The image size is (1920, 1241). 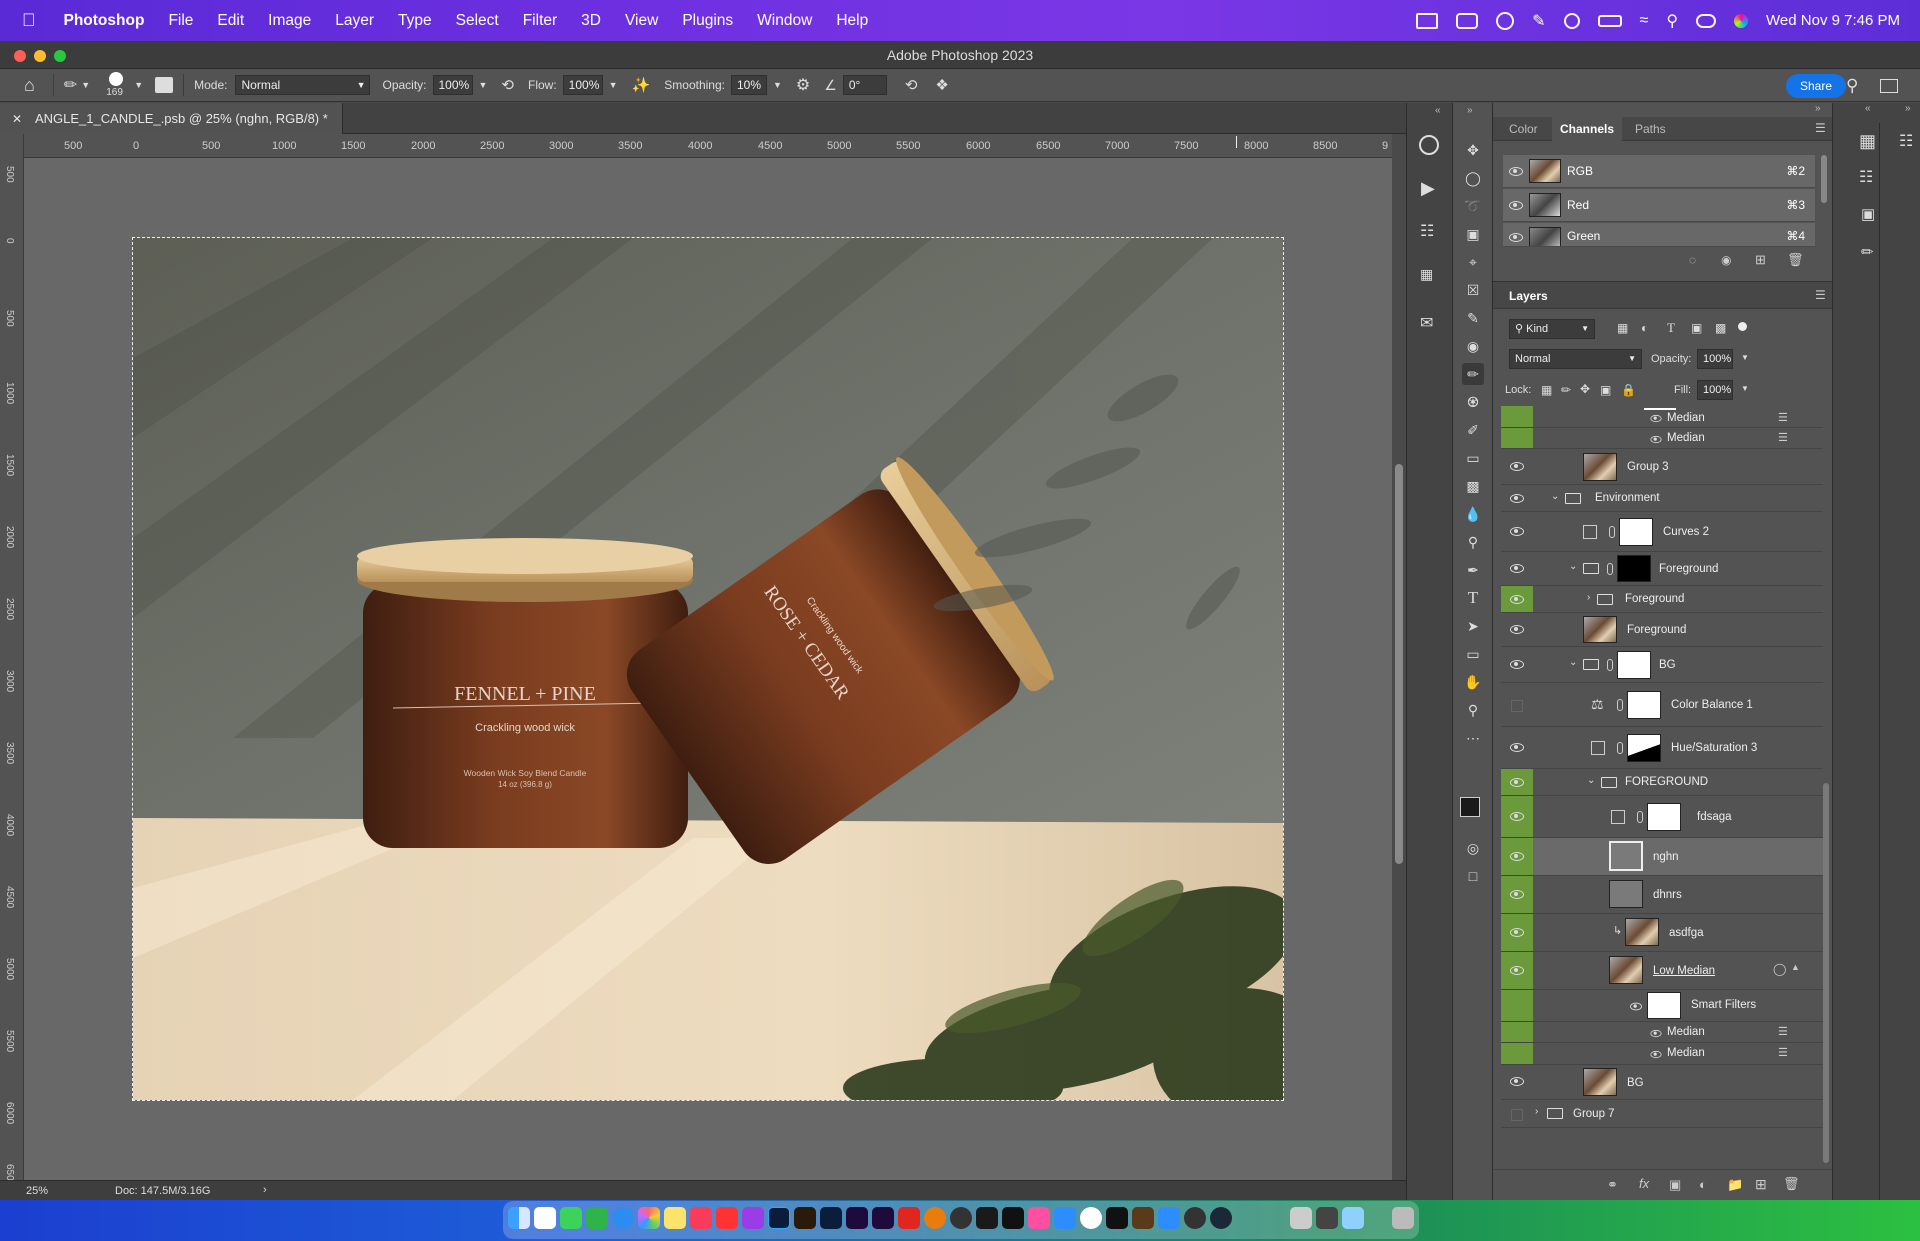 What do you see at coordinates (1715, 359) in the screenshot?
I see `layer-opacity-input: 100%` at bounding box center [1715, 359].